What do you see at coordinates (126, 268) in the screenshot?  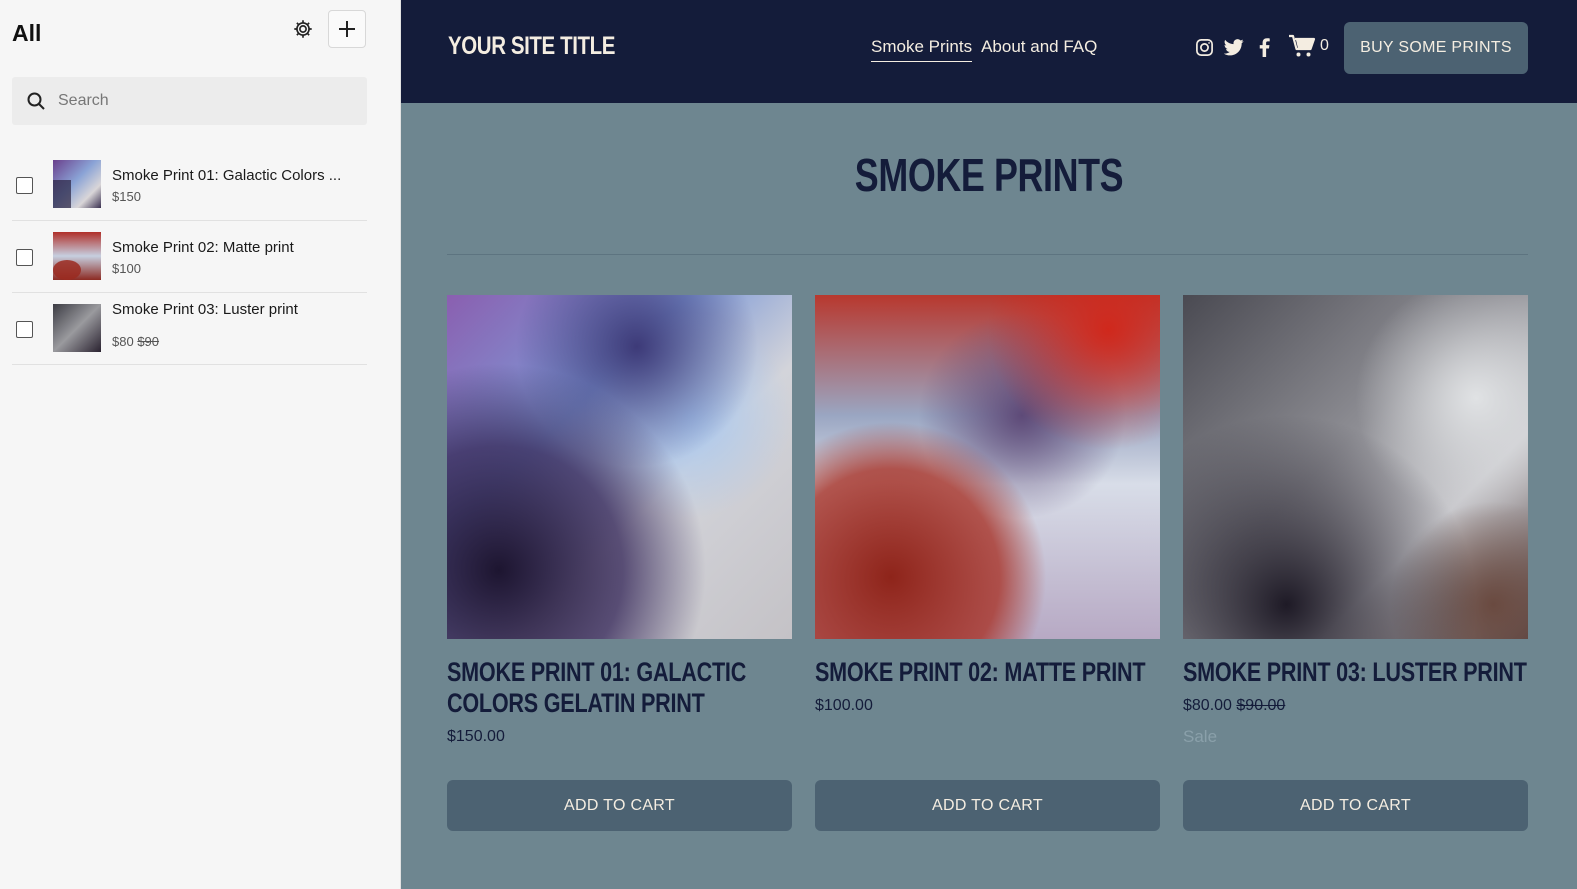 I see `item-price: $100` at bounding box center [126, 268].